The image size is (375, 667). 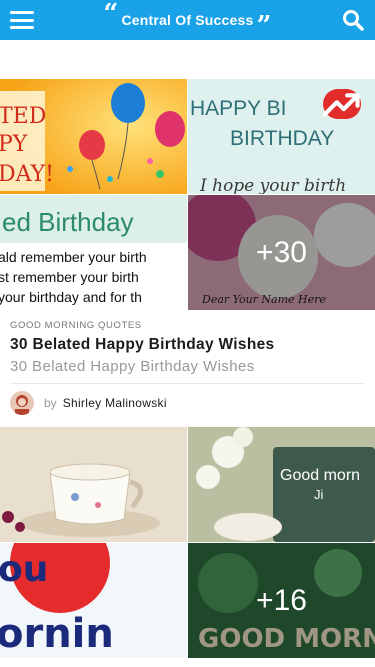 I want to click on tile2-text-3: I hope your birth, so click(x=272, y=185).